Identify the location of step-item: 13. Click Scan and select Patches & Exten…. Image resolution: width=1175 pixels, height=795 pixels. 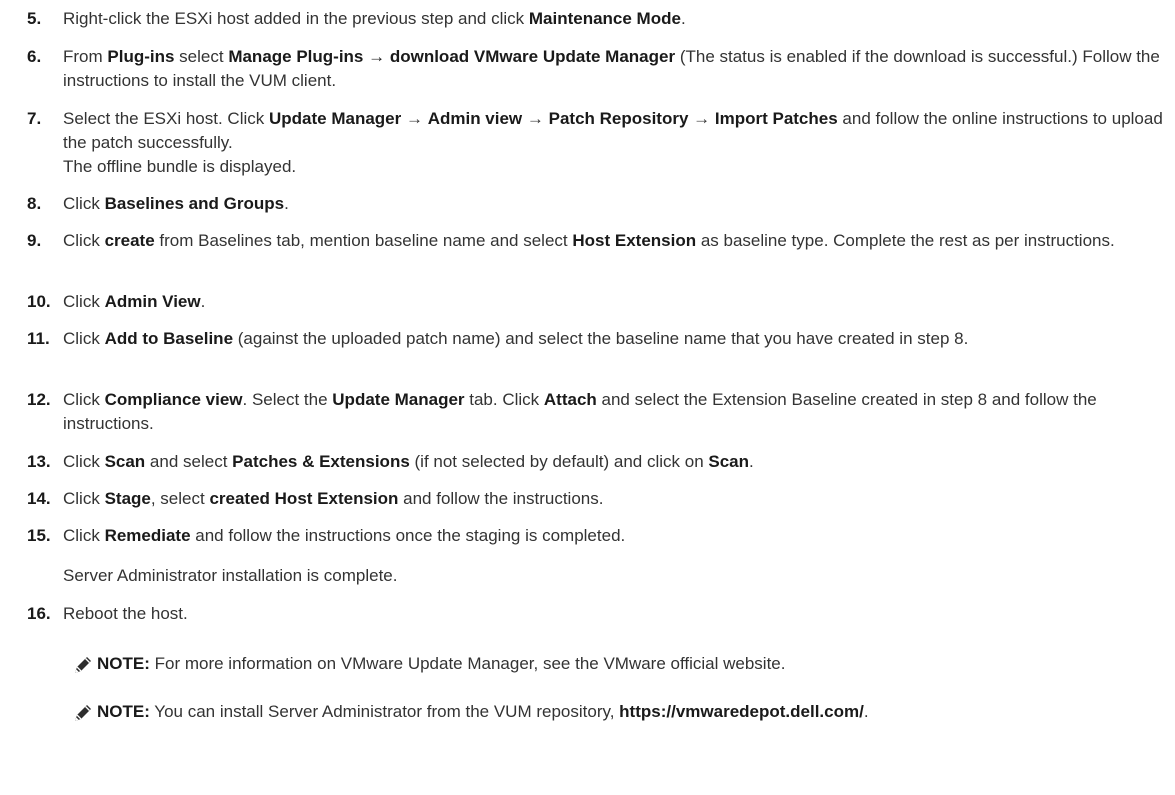
(600, 462).